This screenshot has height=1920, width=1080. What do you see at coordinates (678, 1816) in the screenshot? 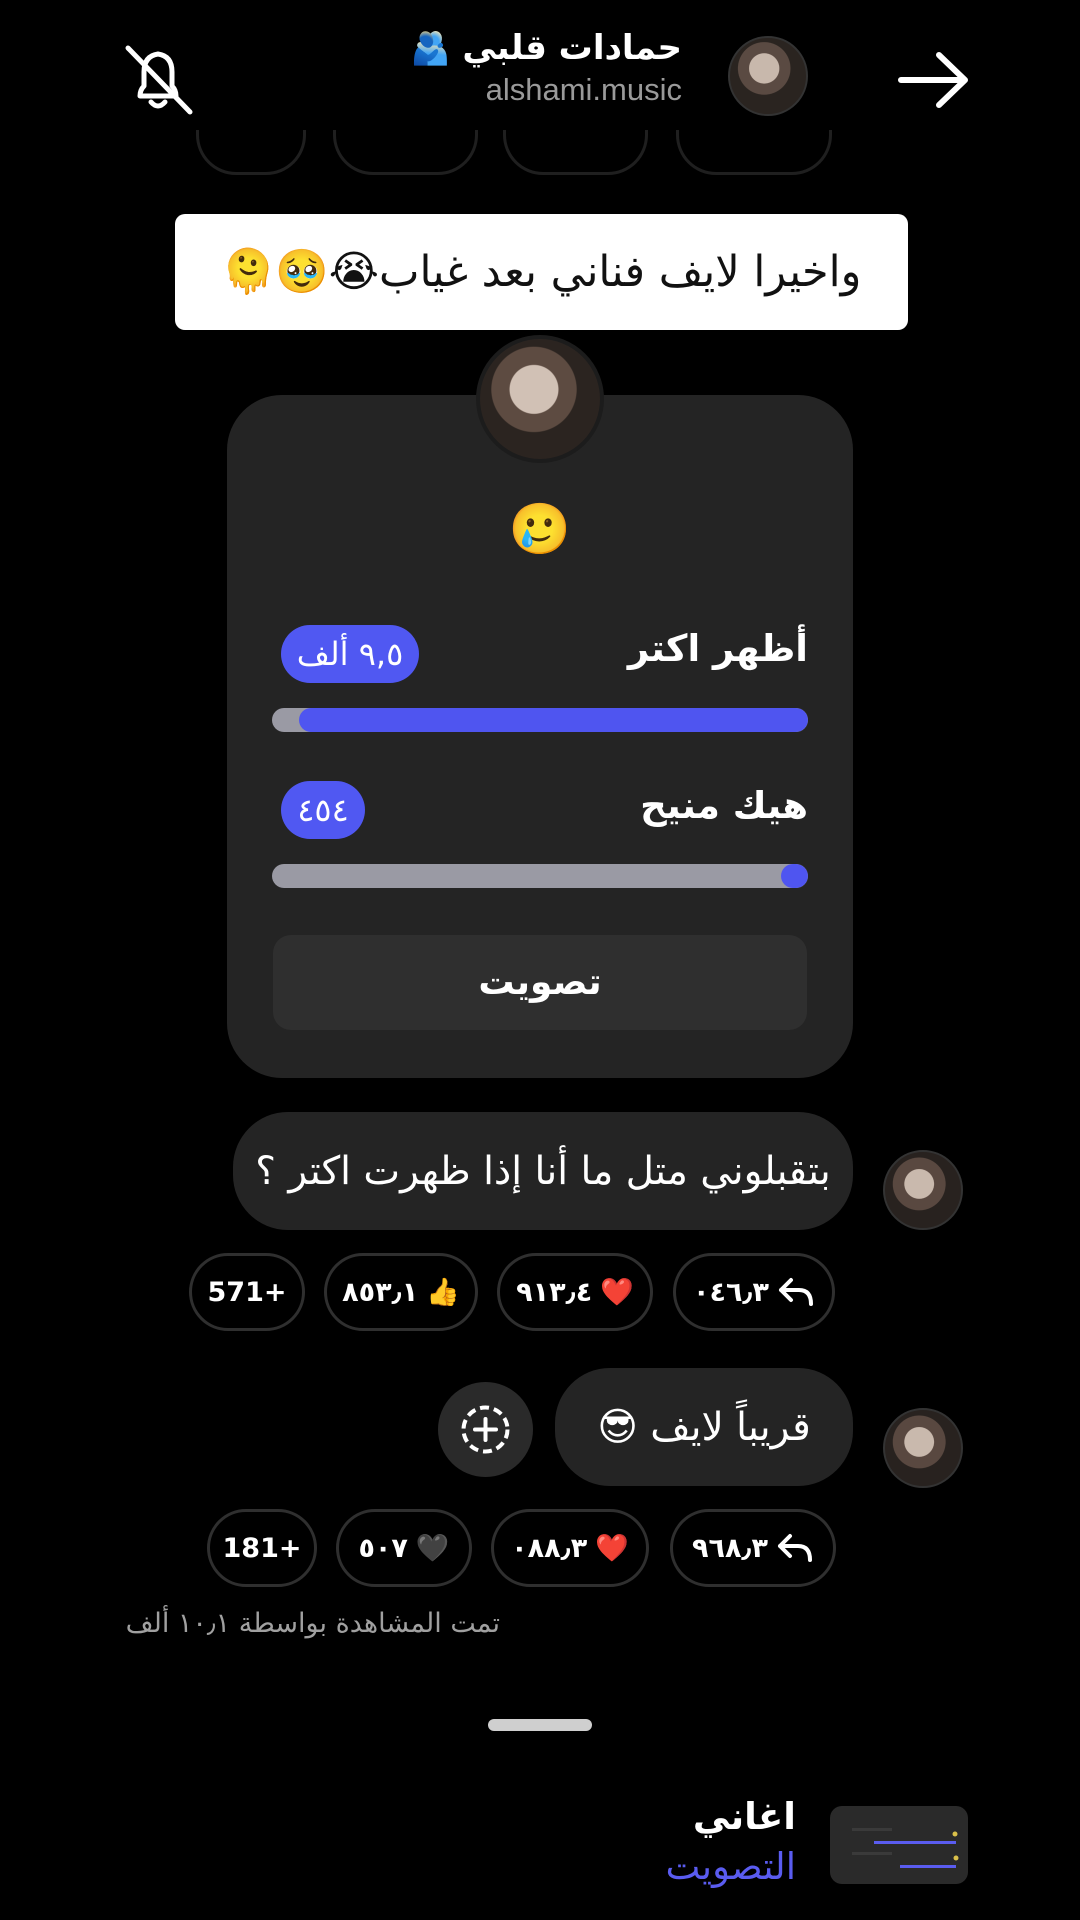
I see `collection-title: اغاني` at bounding box center [678, 1816].